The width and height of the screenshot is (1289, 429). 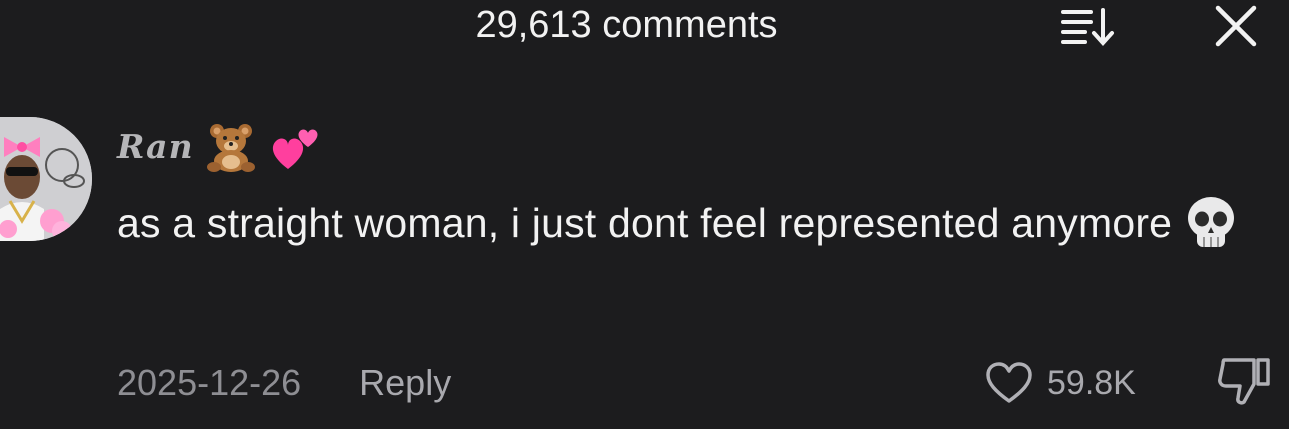 I want to click on comment-author-row: Ran, so click(x=219, y=146).